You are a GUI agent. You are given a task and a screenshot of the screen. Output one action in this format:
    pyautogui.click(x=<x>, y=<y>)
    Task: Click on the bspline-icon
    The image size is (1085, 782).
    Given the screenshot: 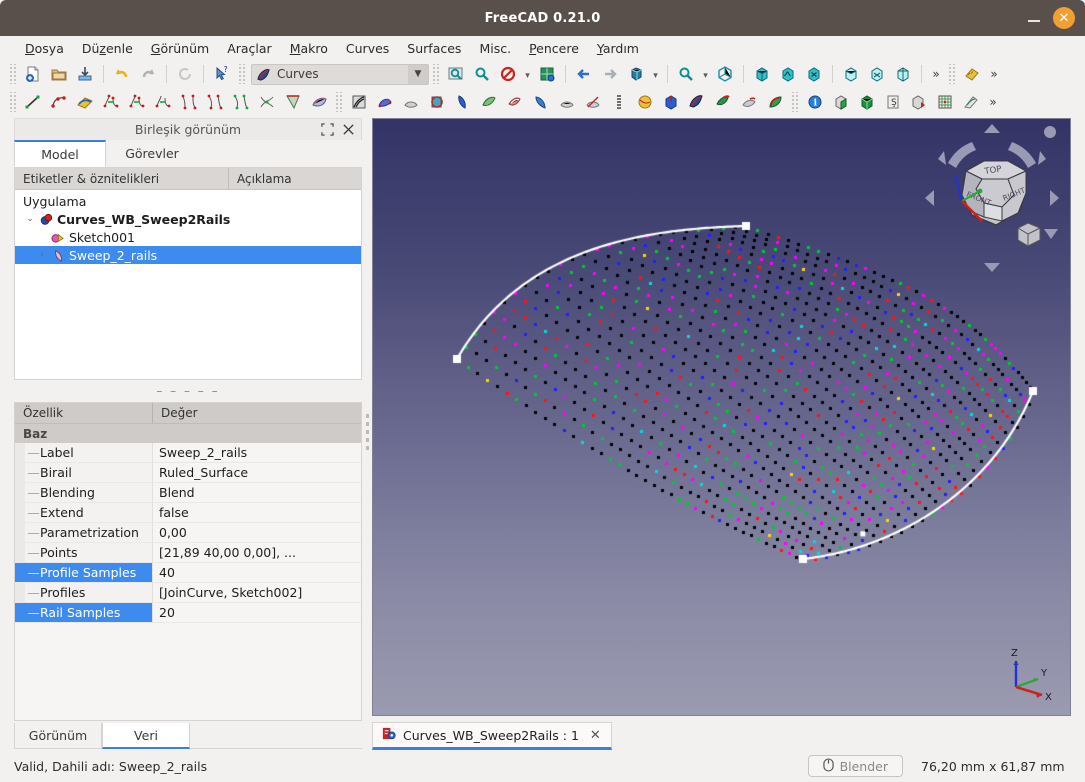 What is the action you would take?
    pyautogui.click(x=59, y=102)
    